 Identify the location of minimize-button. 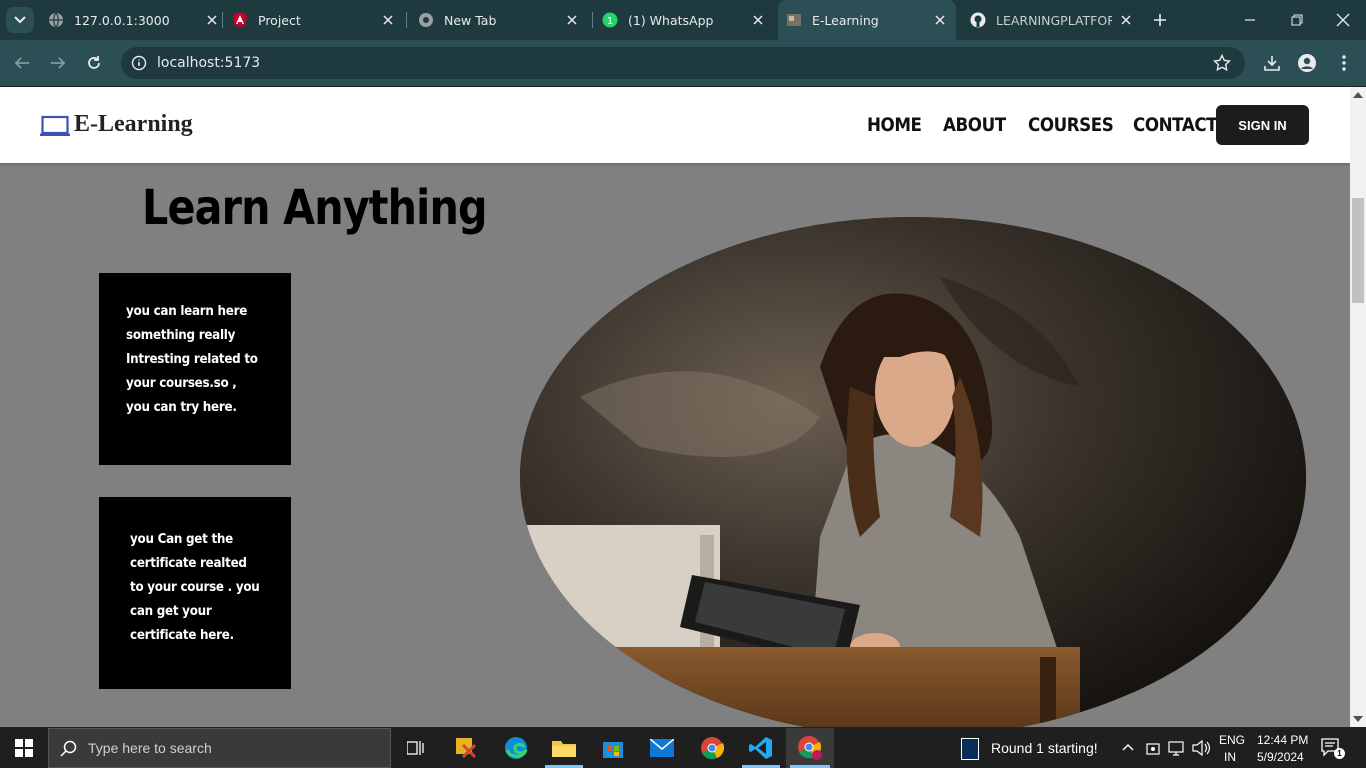
(1250, 20).